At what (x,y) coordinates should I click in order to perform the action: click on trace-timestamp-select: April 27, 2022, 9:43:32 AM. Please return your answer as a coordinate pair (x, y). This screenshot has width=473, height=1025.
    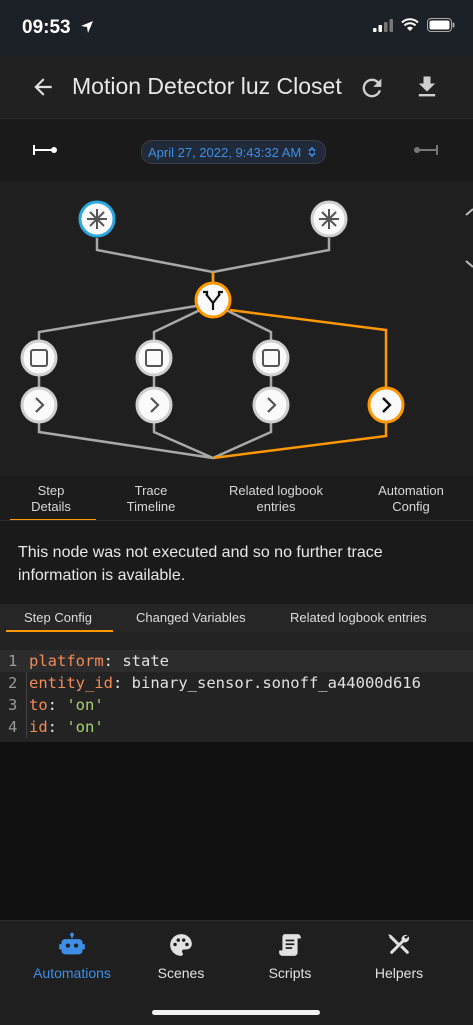
    Looking at the image, I should click on (234, 152).